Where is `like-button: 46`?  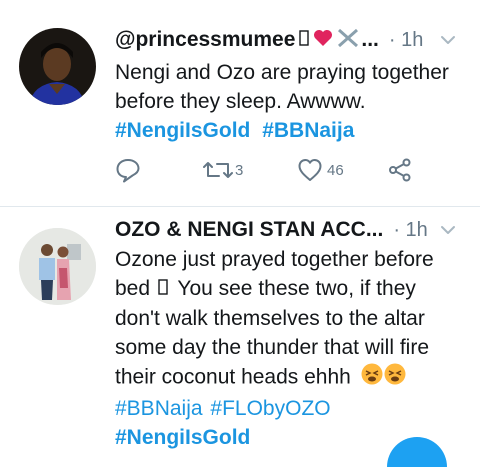 like-button: 46 is located at coordinates (320, 170).